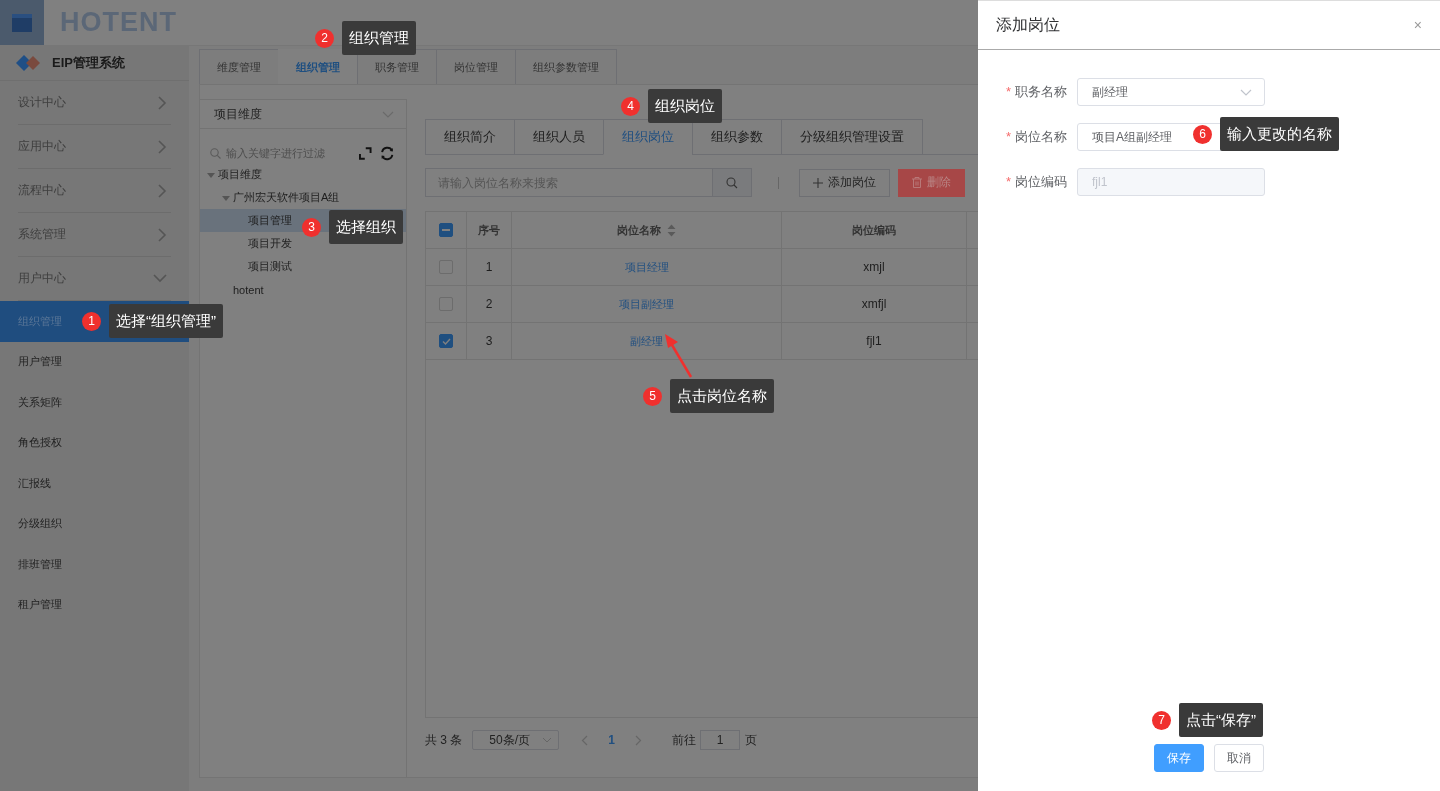 This screenshot has height=791, width=1440. What do you see at coordinates (94, 483) in the screenshot?
I see `sidebar-item: 汇报线` at bounding box center [94, 483].